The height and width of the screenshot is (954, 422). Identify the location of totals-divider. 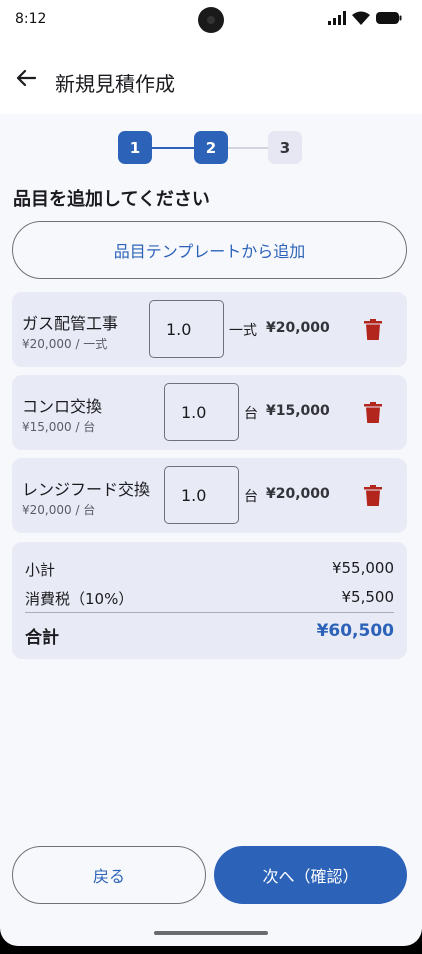
(209, 612).